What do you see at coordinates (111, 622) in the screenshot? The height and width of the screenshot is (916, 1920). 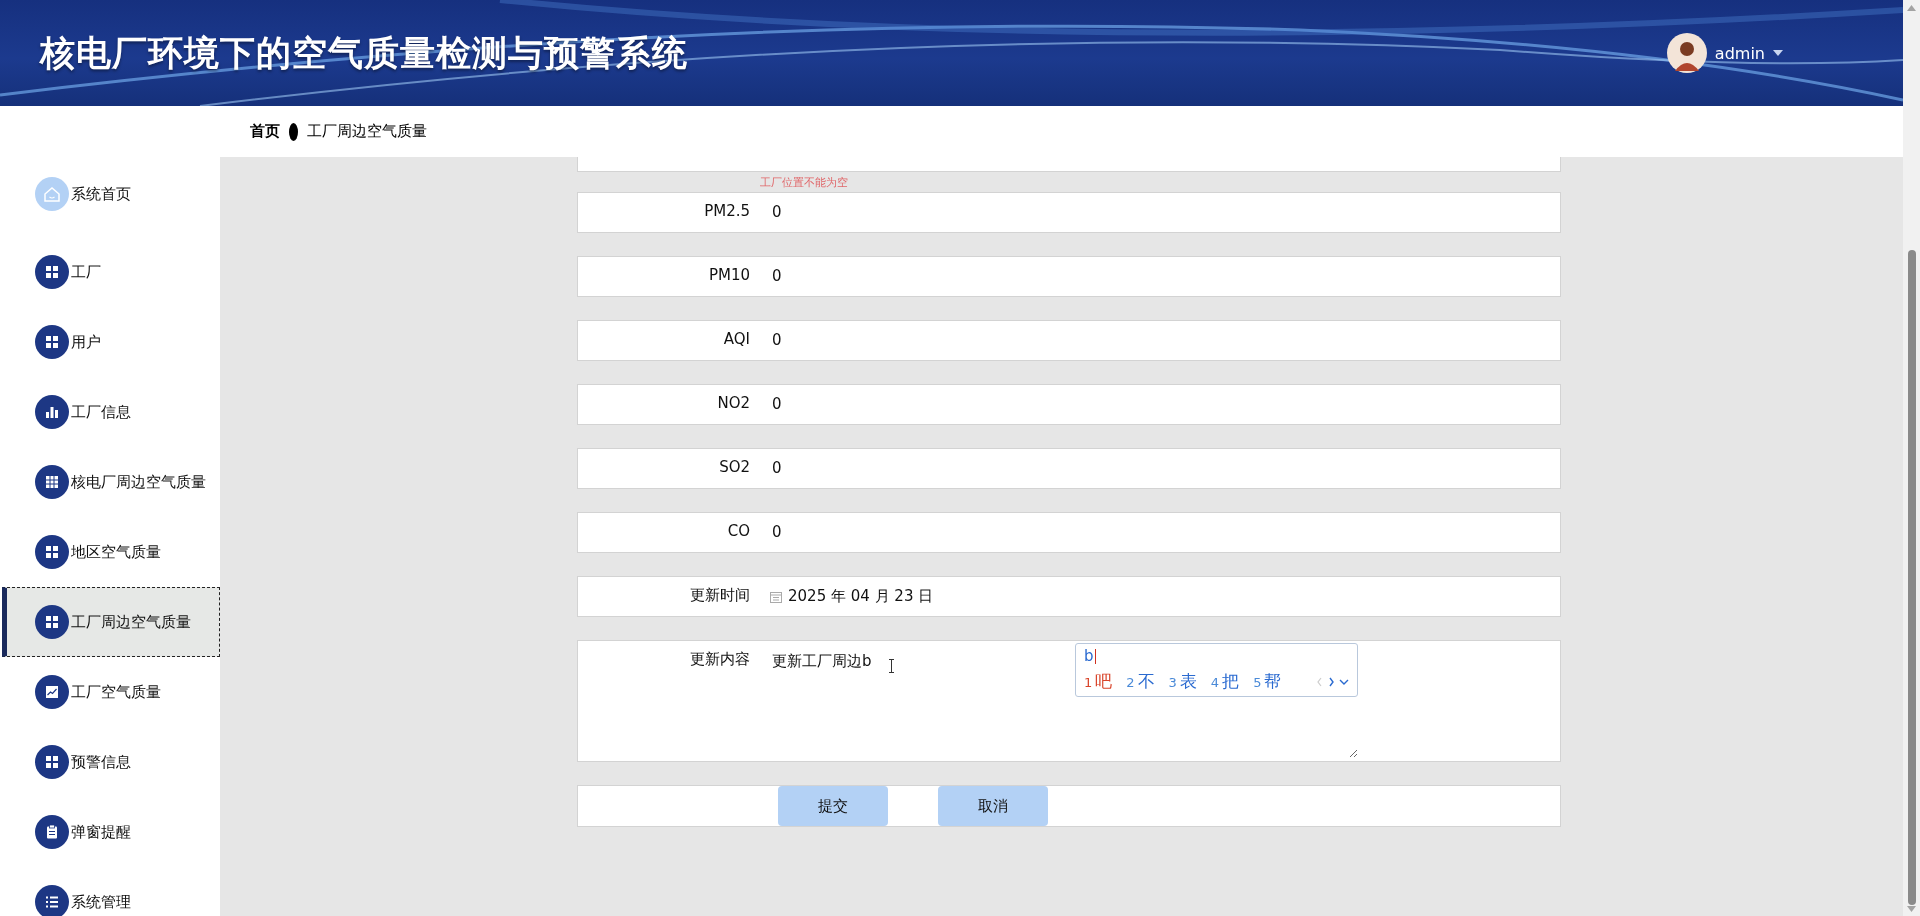 I see `sidebar-item: 工厂周边空气质量` at bounding box center [111, 622].